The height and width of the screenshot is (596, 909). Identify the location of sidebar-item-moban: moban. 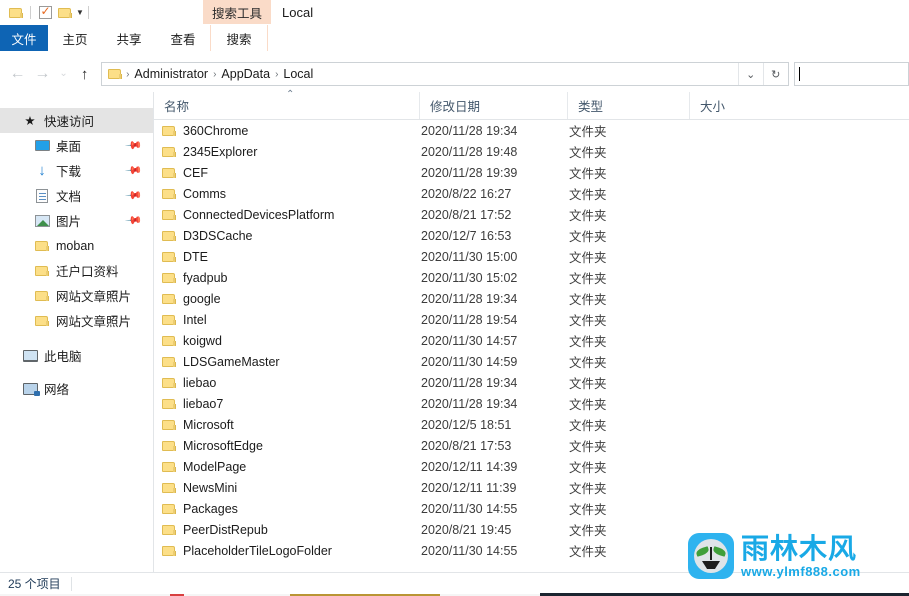
(76, 245).